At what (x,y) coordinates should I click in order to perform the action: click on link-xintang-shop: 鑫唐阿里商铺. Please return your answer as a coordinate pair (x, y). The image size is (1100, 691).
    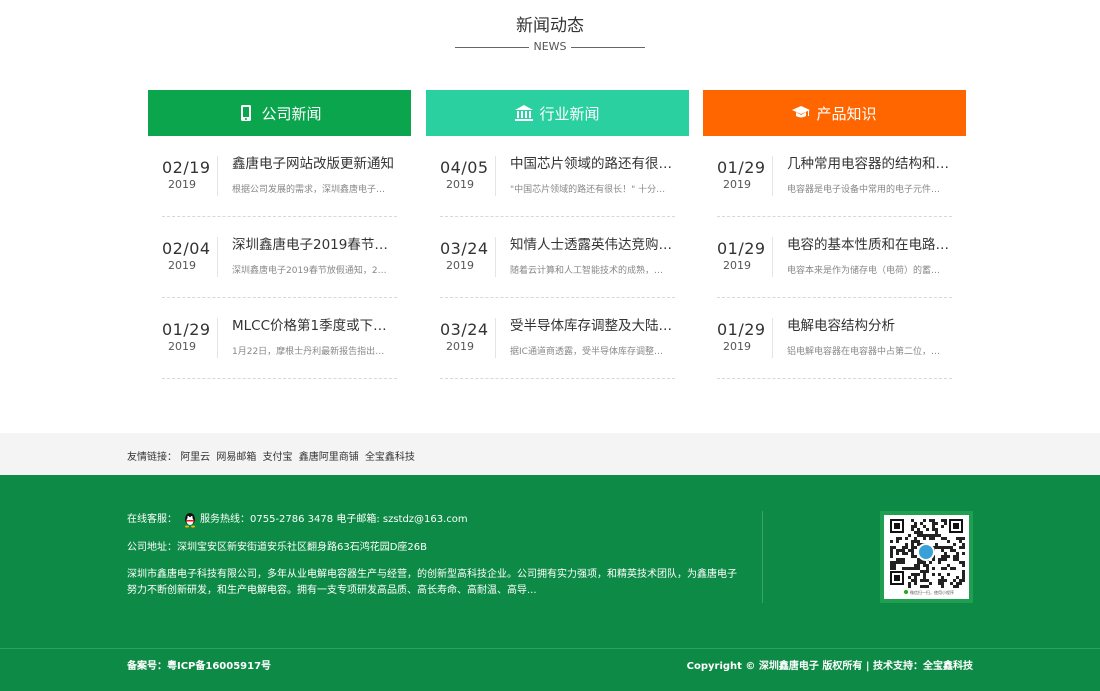
    Looking at the image, I should click on (329, 457).